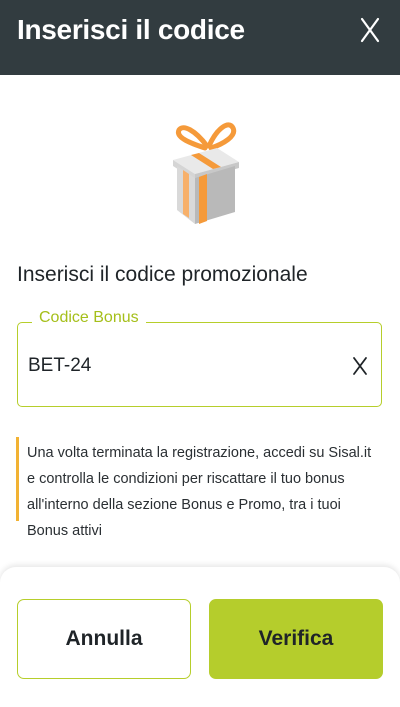 The image size is (400, 707). I want to click on bonus-code-field: Codice Bonus, so click(199, 358).